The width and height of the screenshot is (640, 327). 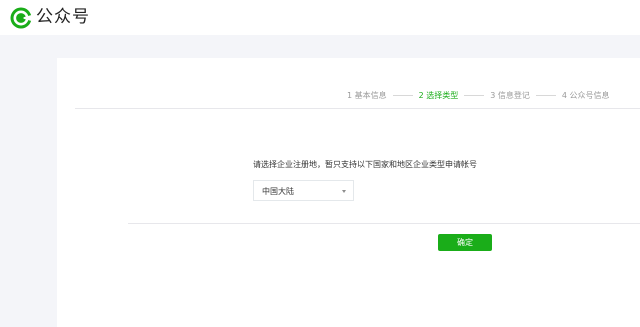 What do you see at coordinates (384, 223) in the screenshot?
I see `form-divider` at bounding box center [384, 223].